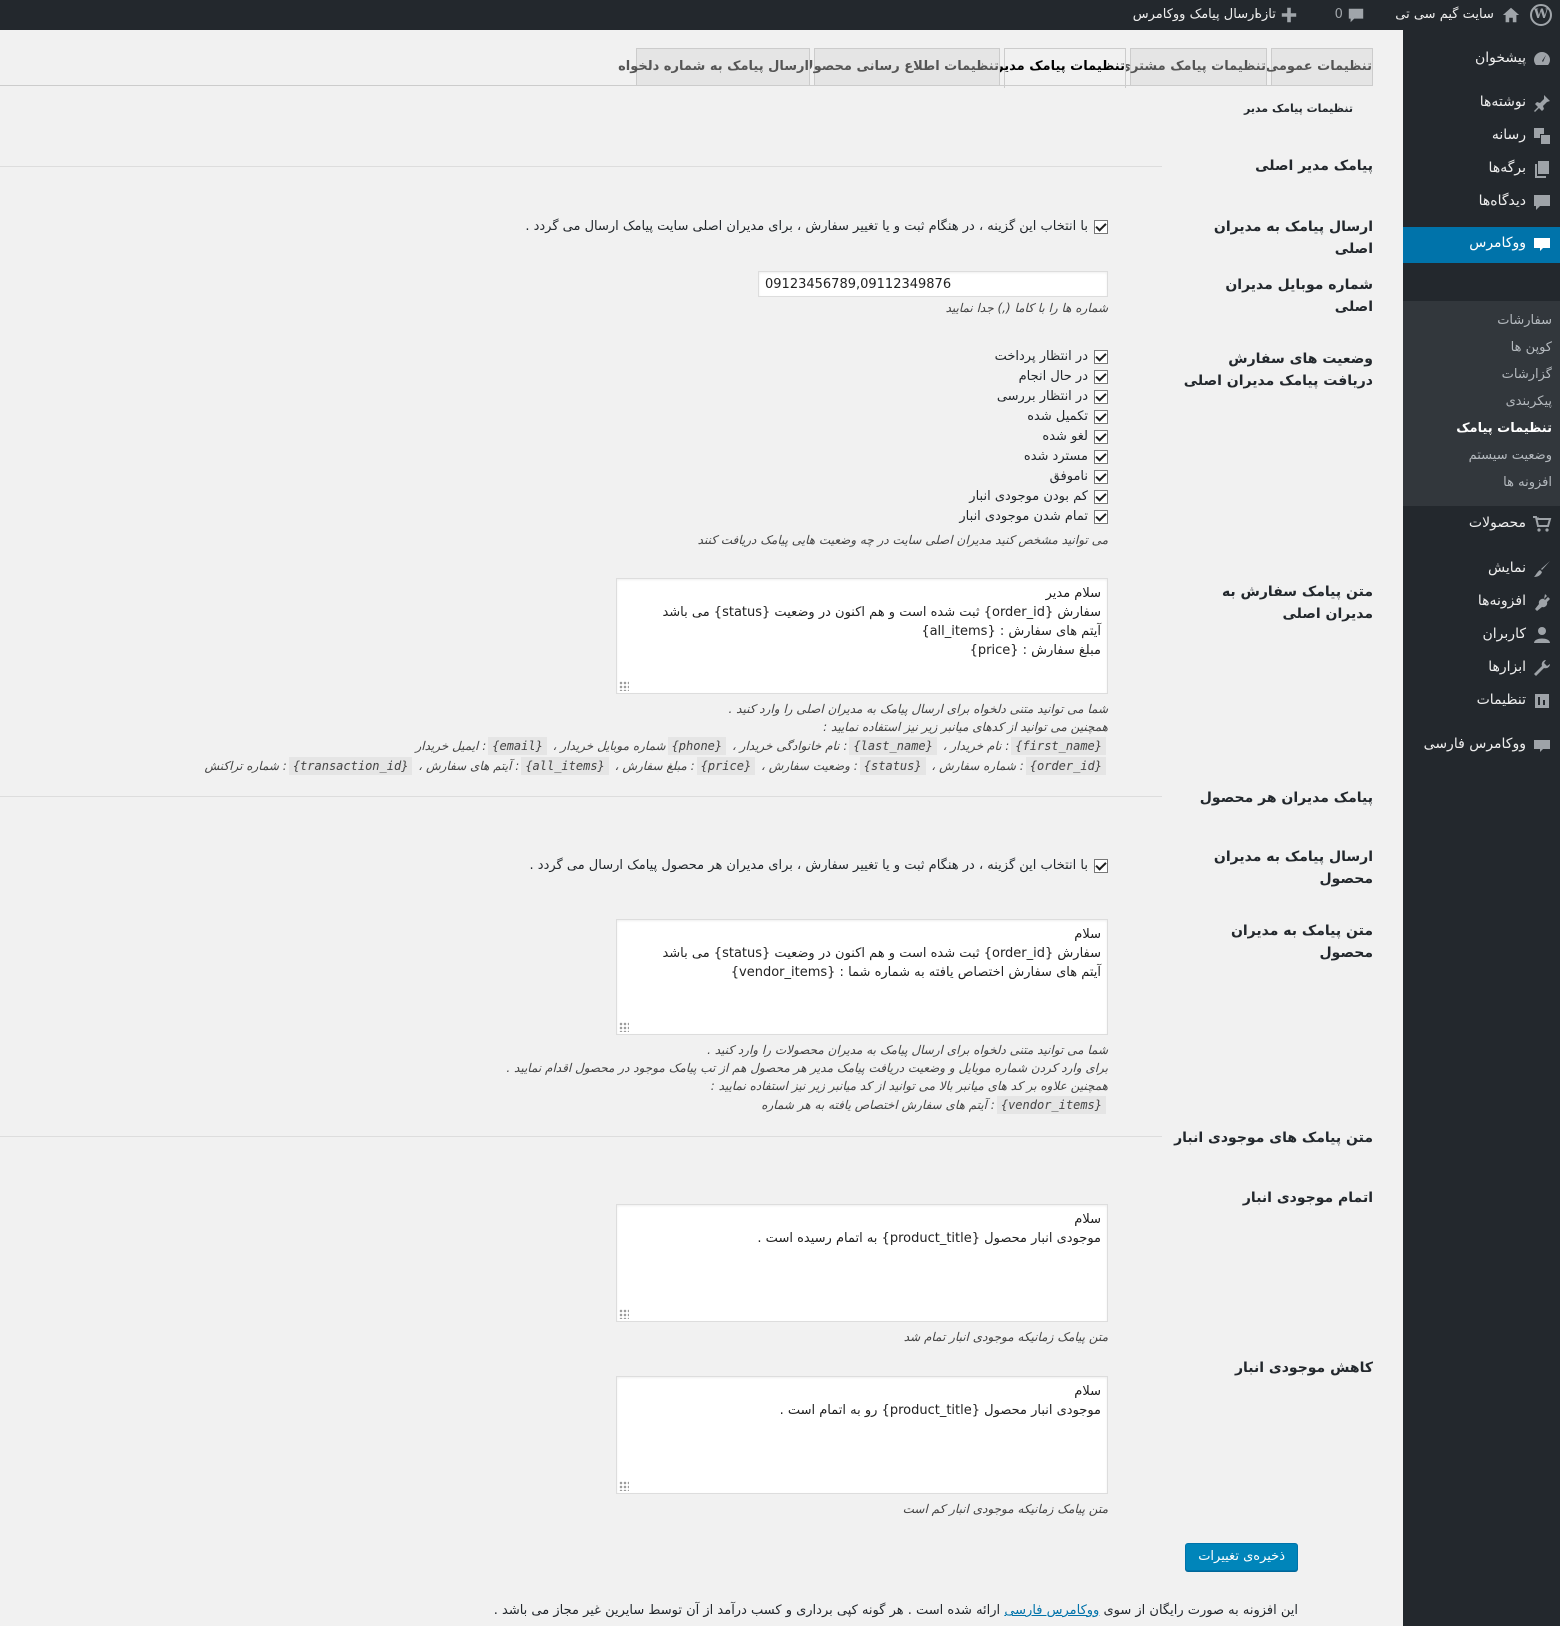 This screenshot has width=1560, height=1626. I want to click on plugin-icon, so click(1542, 602).